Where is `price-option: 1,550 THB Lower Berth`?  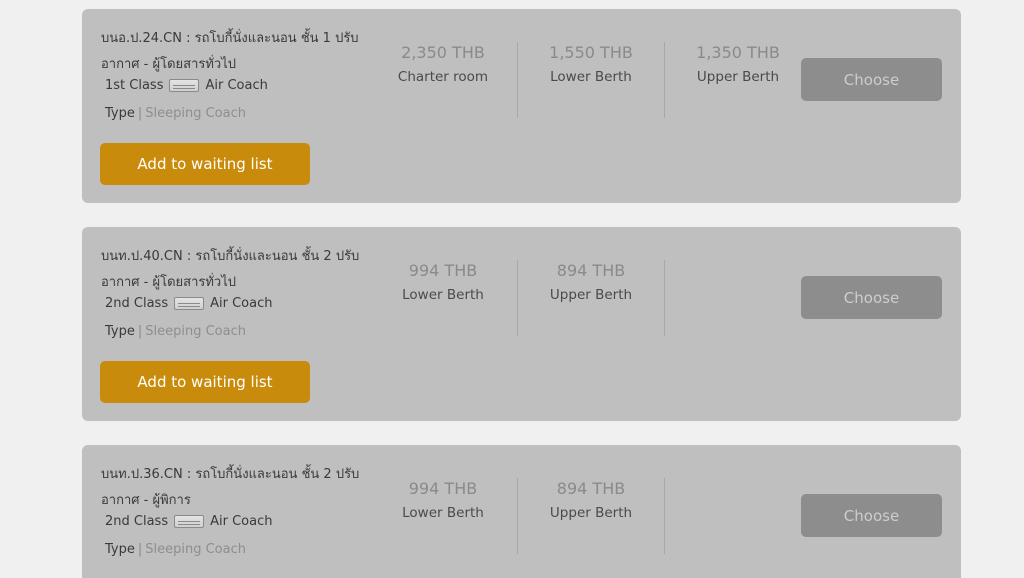 price-option: 1,550 THB Lower Berth is located at coordinates (591, 65).